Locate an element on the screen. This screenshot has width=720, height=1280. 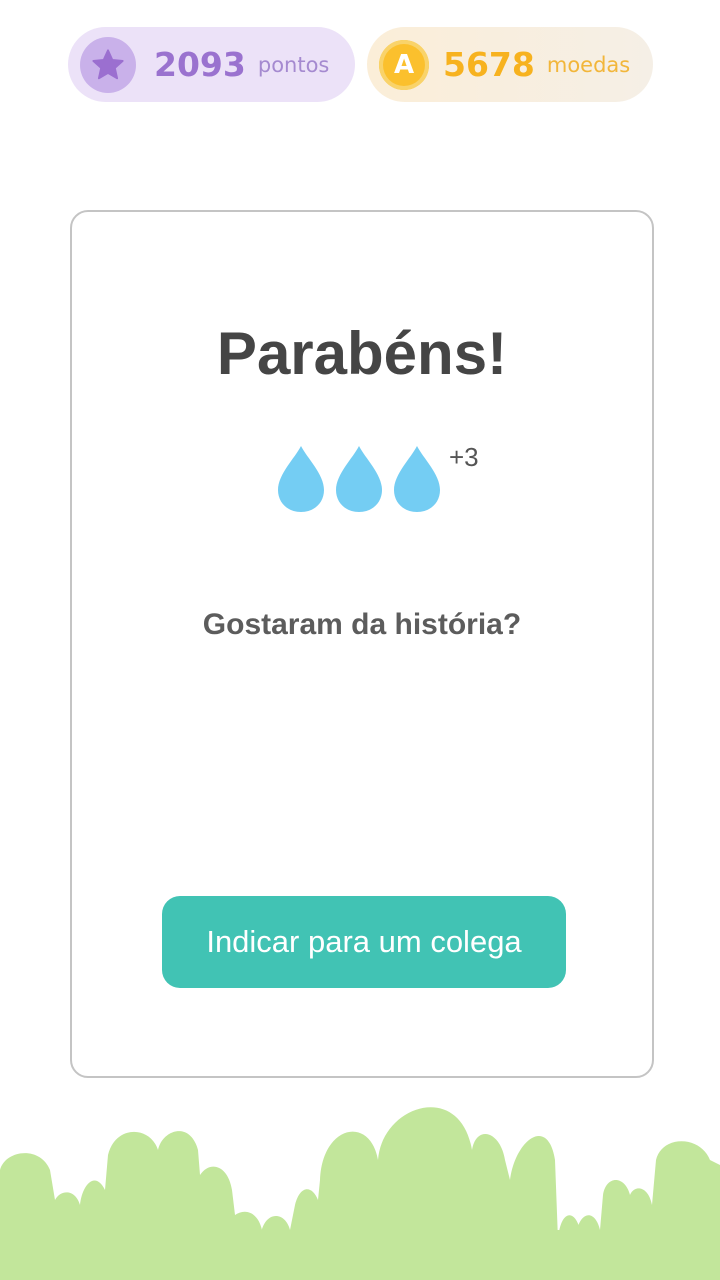
recommend-to-classmate-button: Indicar para um colega is located at coordinates (364, 942).